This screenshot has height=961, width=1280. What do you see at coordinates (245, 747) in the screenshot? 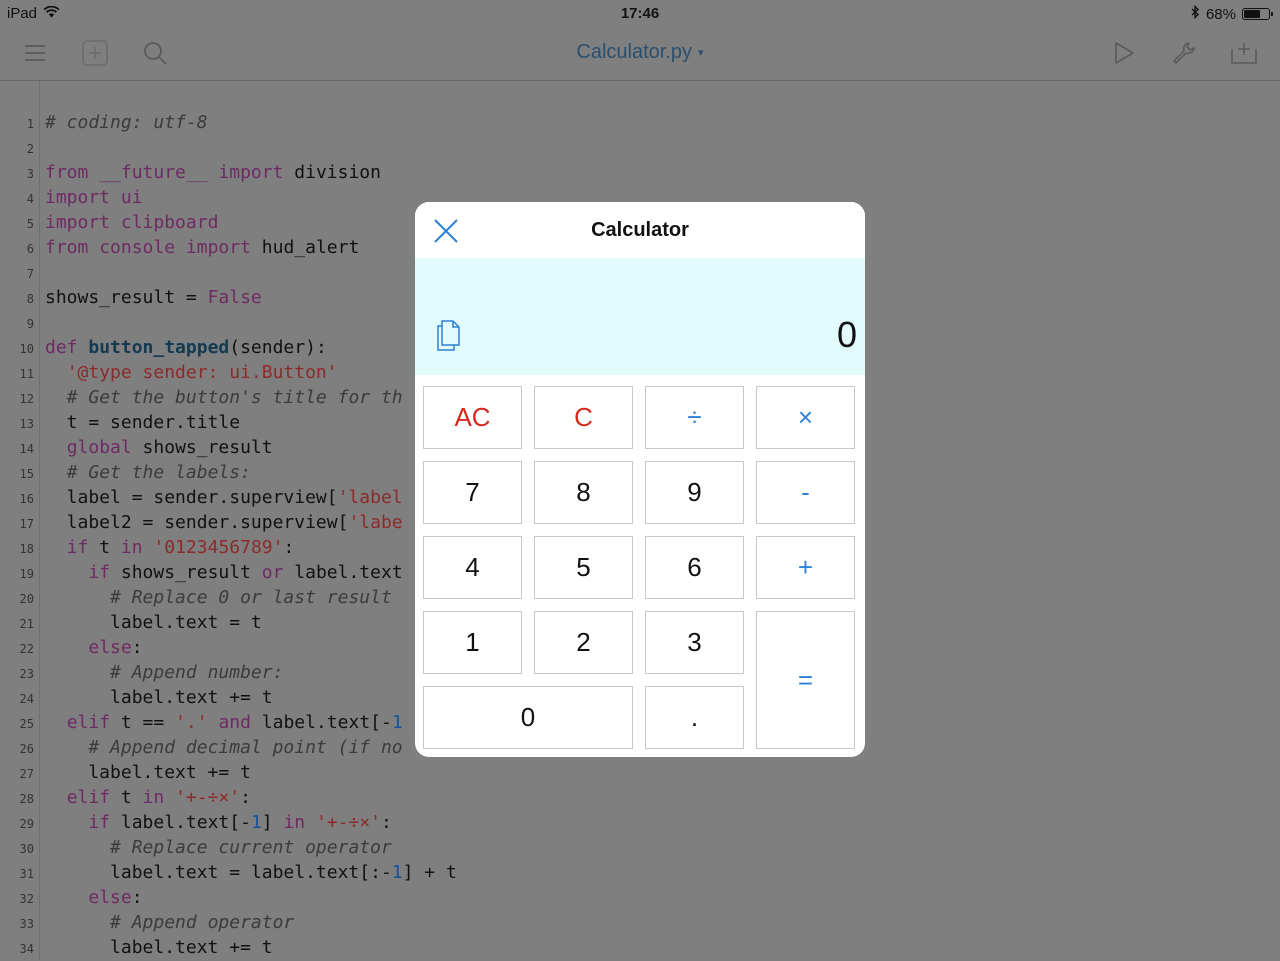
I see `code-token: # Append decimal point (if no` at bounding box center [245, 747].